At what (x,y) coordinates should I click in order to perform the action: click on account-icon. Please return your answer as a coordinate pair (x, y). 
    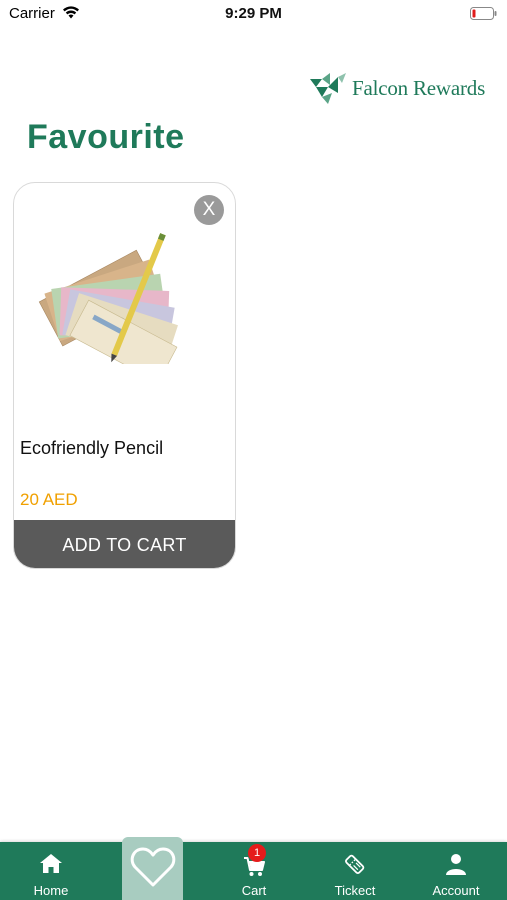
    Looking at the image, I should click on (456, 864).